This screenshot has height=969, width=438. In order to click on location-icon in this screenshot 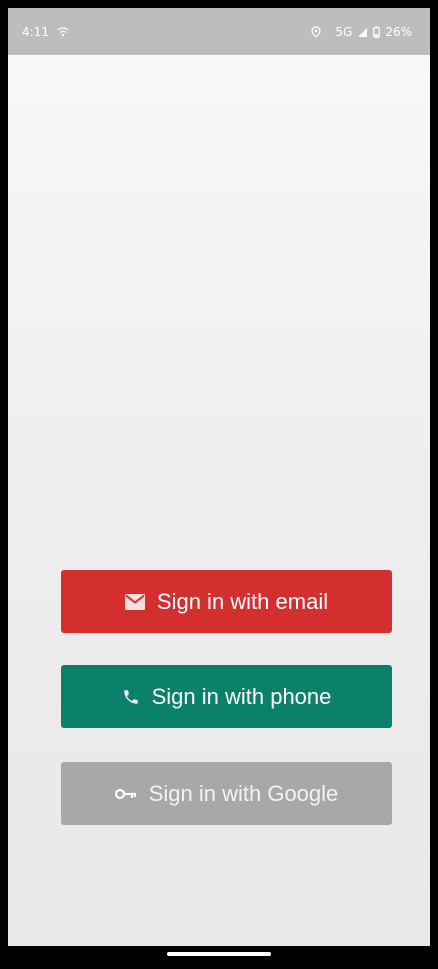, I will do `click(316, 32)`.